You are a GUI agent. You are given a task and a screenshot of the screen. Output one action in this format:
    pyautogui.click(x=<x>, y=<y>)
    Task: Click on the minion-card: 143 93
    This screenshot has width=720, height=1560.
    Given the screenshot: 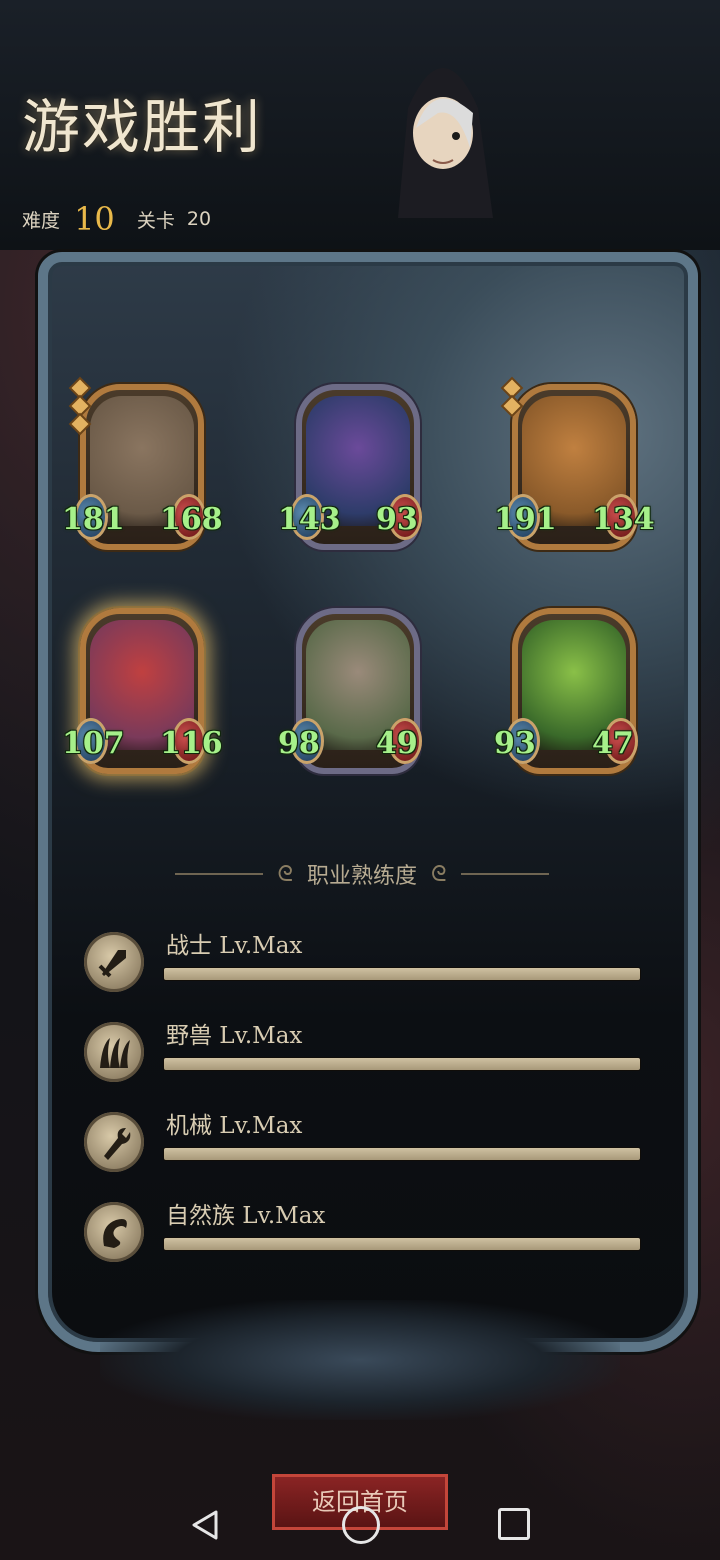 What is the action you would take?
    pyautogui.click(x=350, y=465)
    